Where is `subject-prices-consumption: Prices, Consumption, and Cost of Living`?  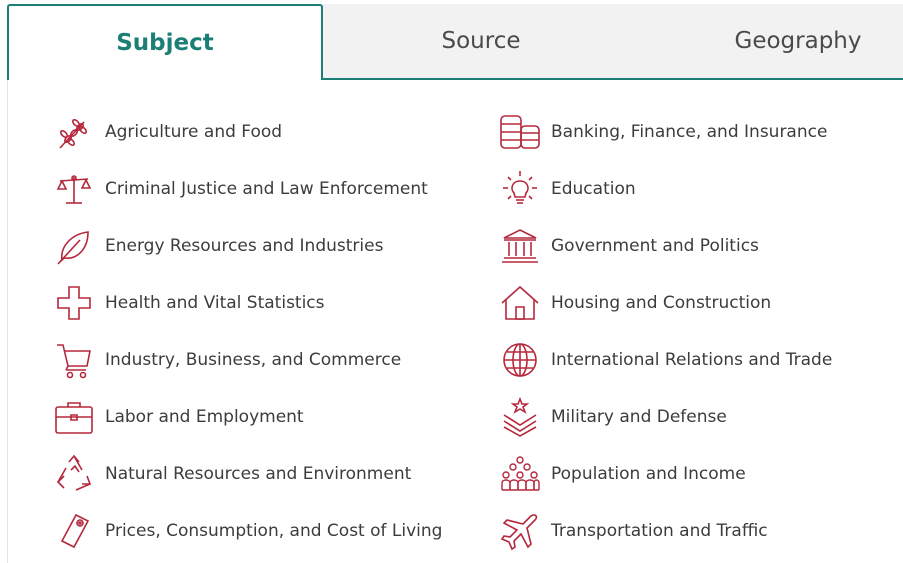 subject-prices-consumption: Prices, Consumption, and Cost of Living is located at coordinates (246, 531).